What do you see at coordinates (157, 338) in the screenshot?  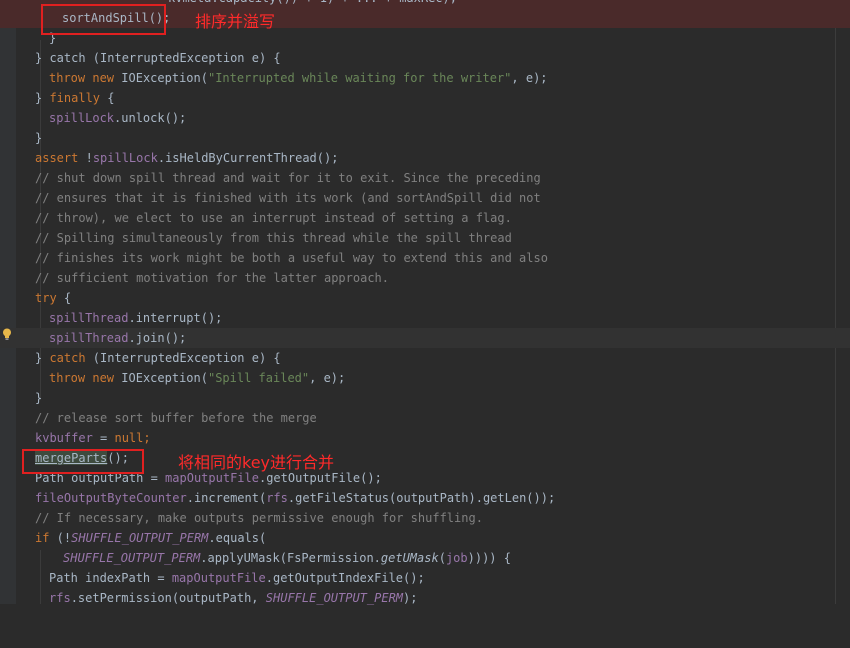 I see `code-text: .join();` at bounding box center [157, 338].